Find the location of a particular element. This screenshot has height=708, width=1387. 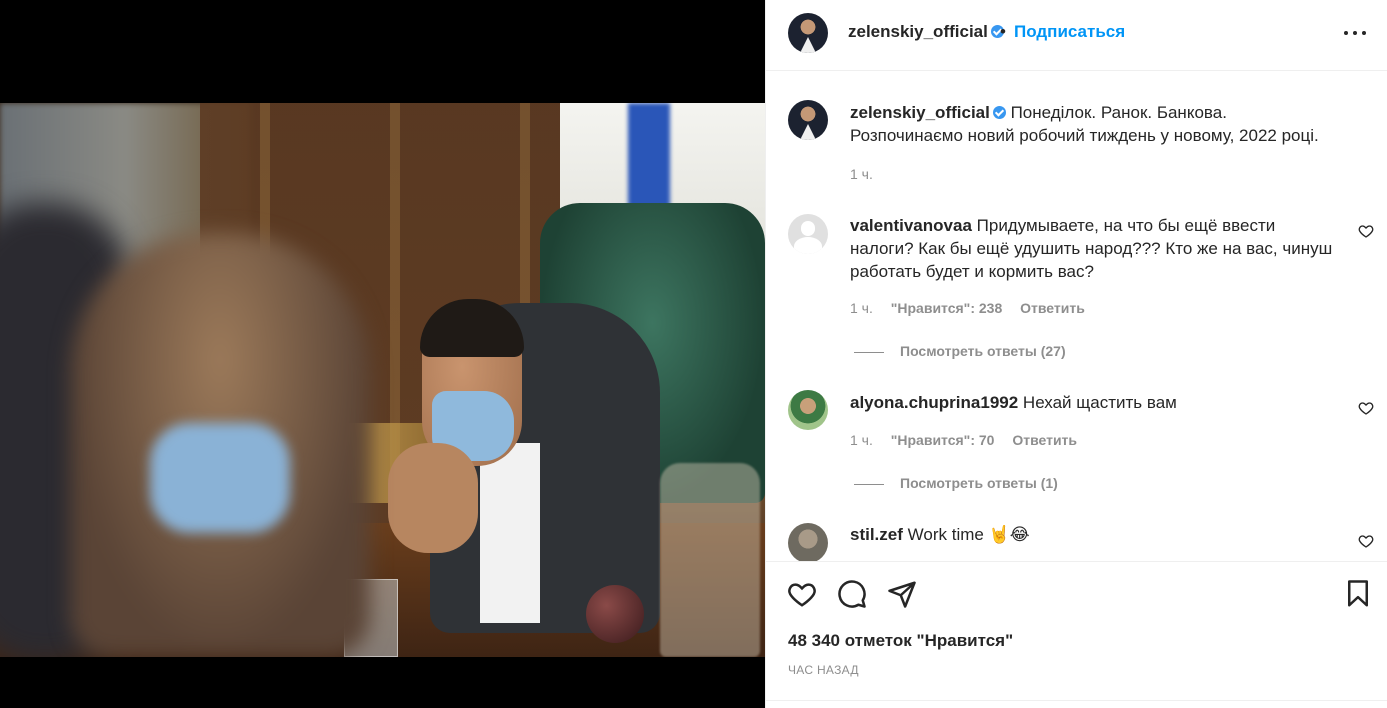

photo-sphere is located at coordinates (615, 614).